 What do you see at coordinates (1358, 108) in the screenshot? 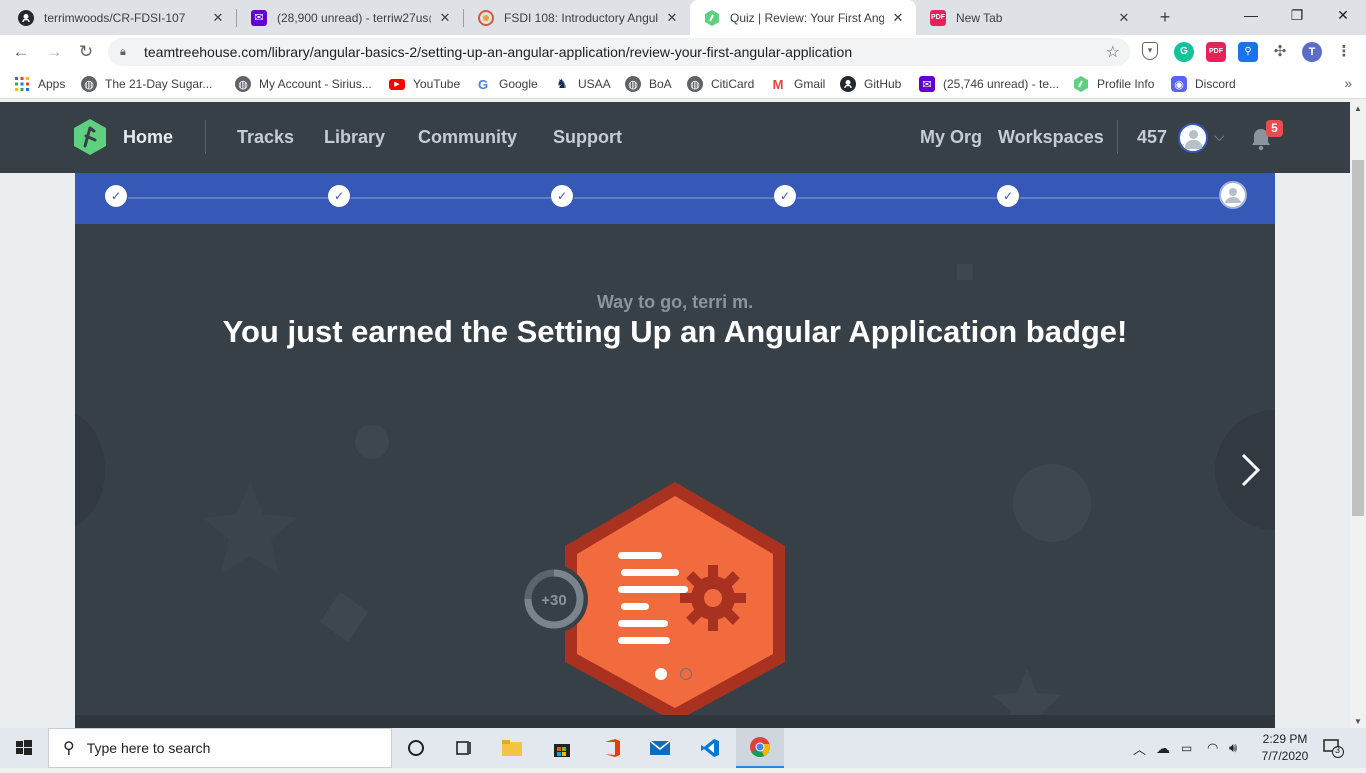
I see `scroll-up-arrow-icon: ▲` at bounding box center [1358, 108].